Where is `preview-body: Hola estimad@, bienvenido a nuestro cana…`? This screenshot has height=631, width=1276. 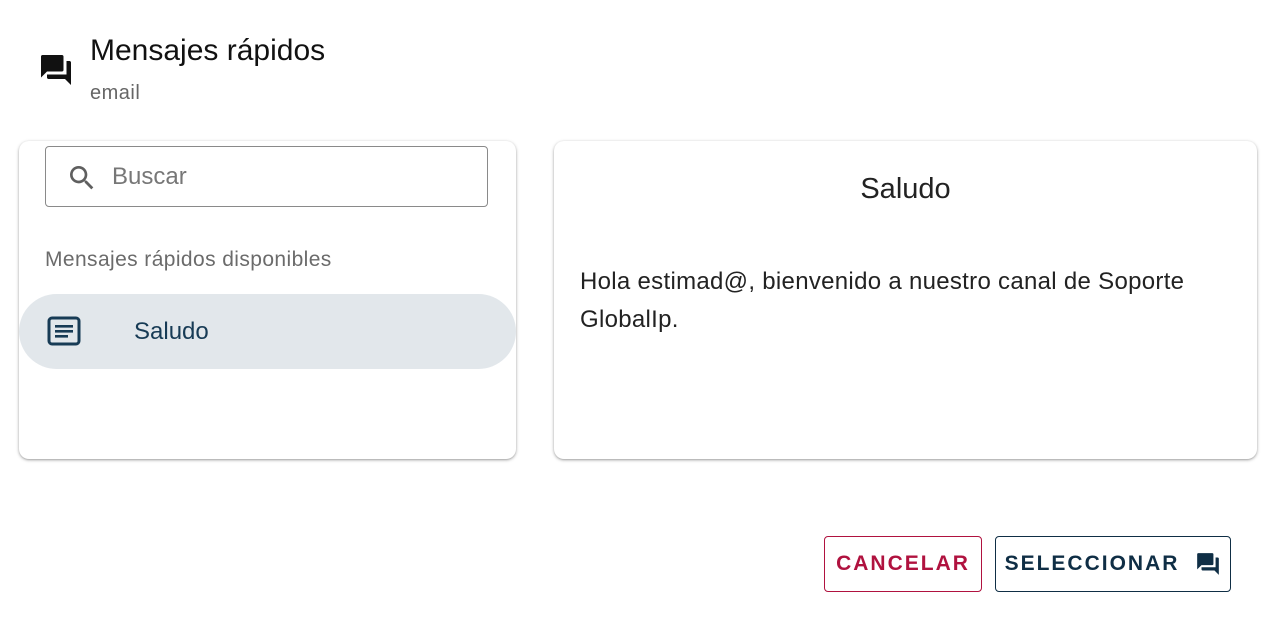 preview-body: Hola estimad@, bienvenido a nuestro cana… is located at coordinates (882, 300).